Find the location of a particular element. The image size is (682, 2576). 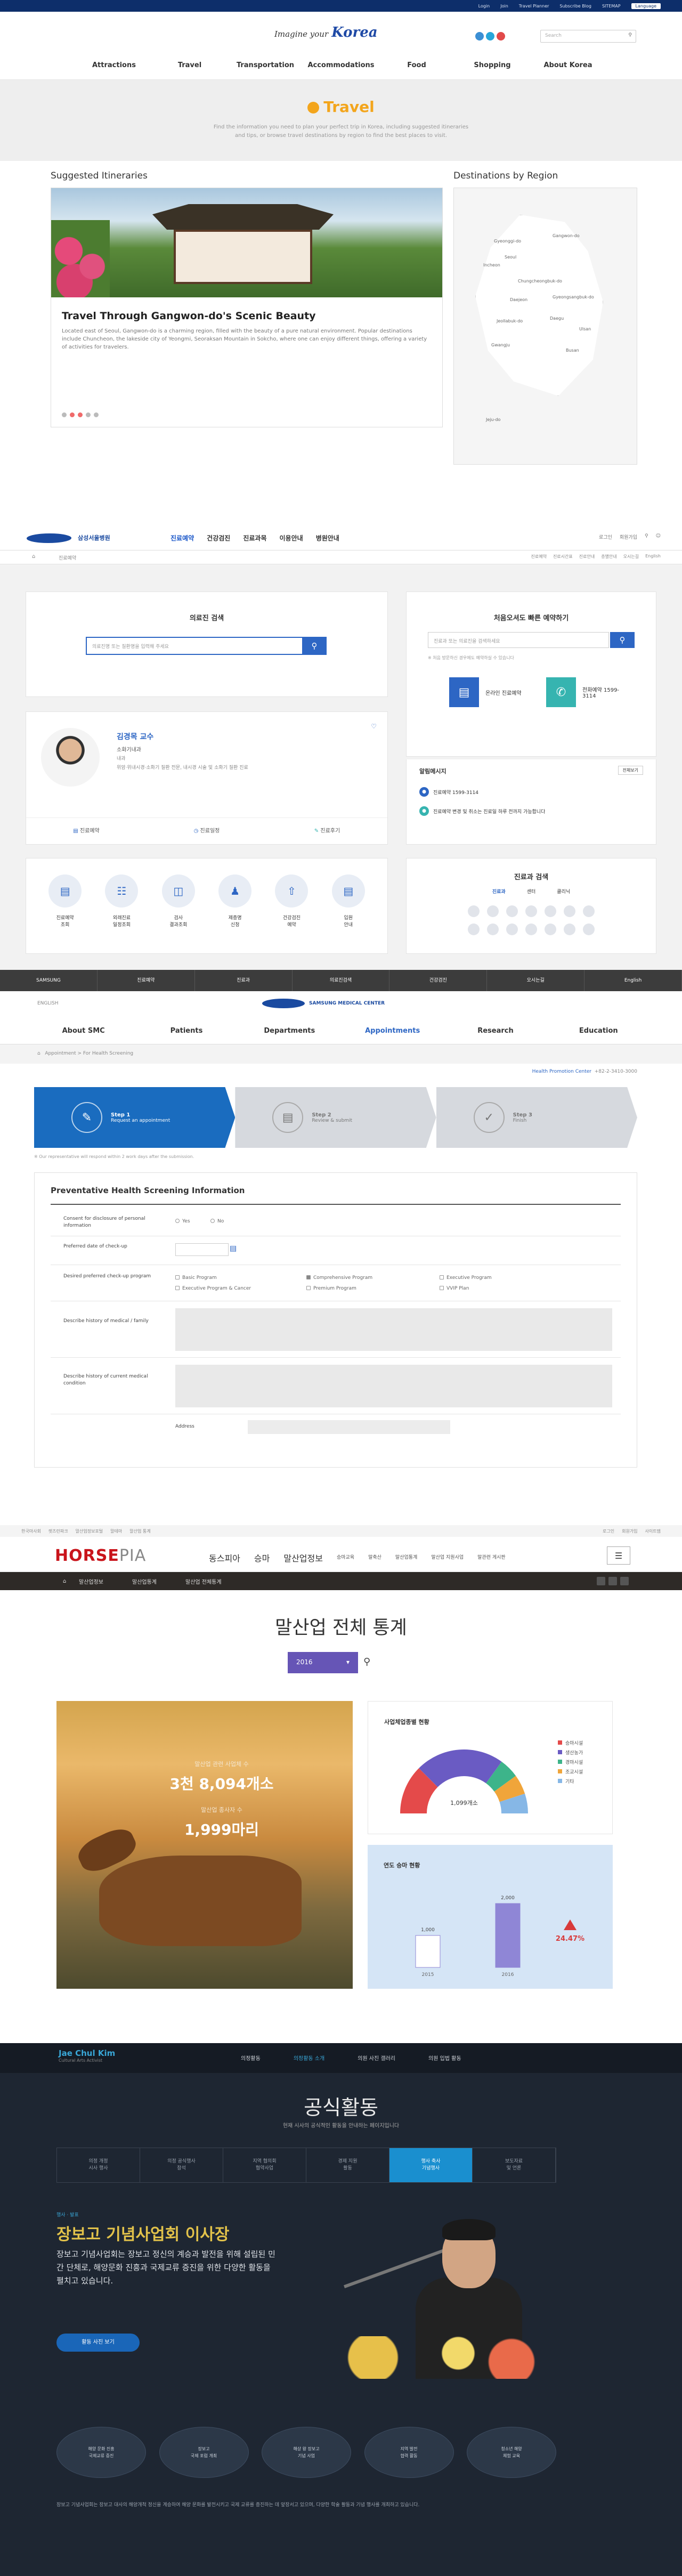

region-label: Ulsan is located at coordinates (585, 329).